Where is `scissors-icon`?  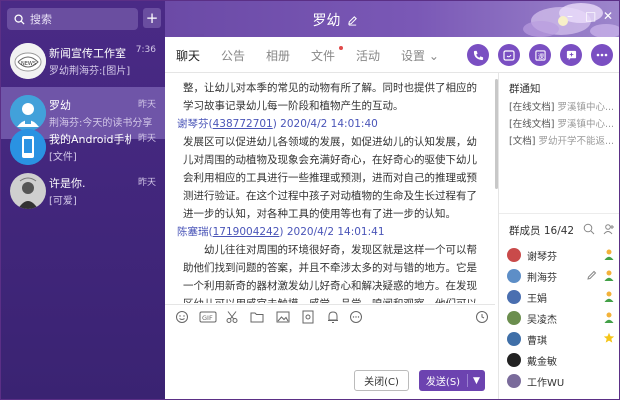
scissors-icon is located at coordinates (232, 317).